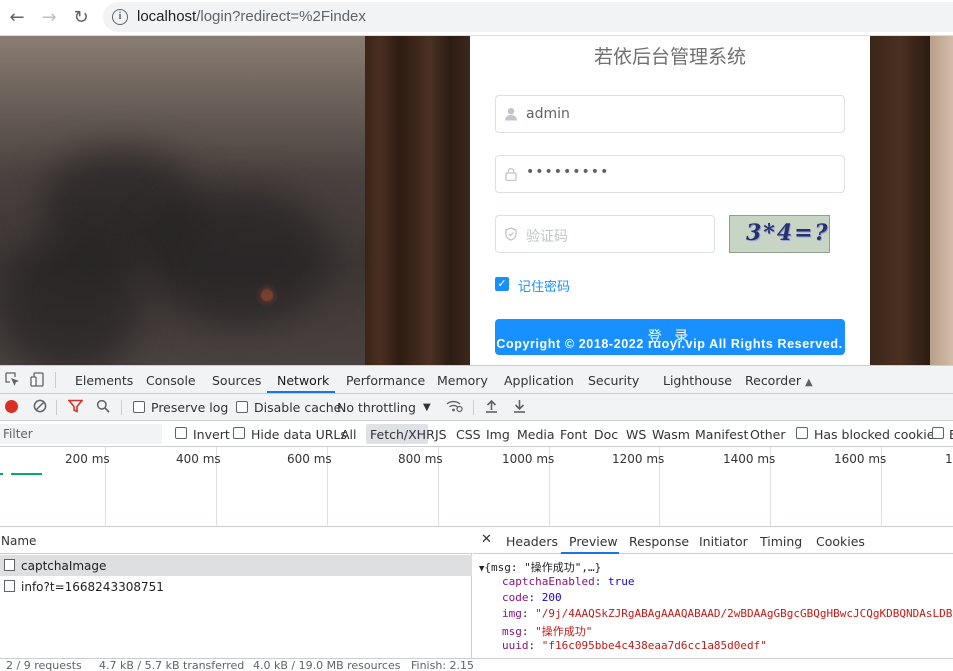 The width and height of the screenshot is (953, 671). Describe the element at coordinates (18, 541) in the screenshot. I see `column-name-header: Name` at that location.